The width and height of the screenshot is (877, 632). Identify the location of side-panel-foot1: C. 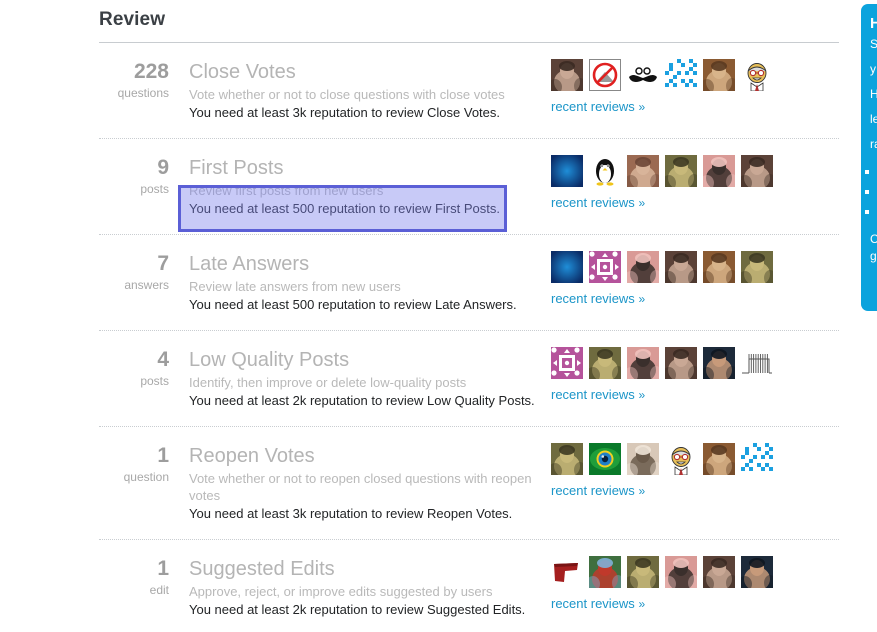
(873, 239).